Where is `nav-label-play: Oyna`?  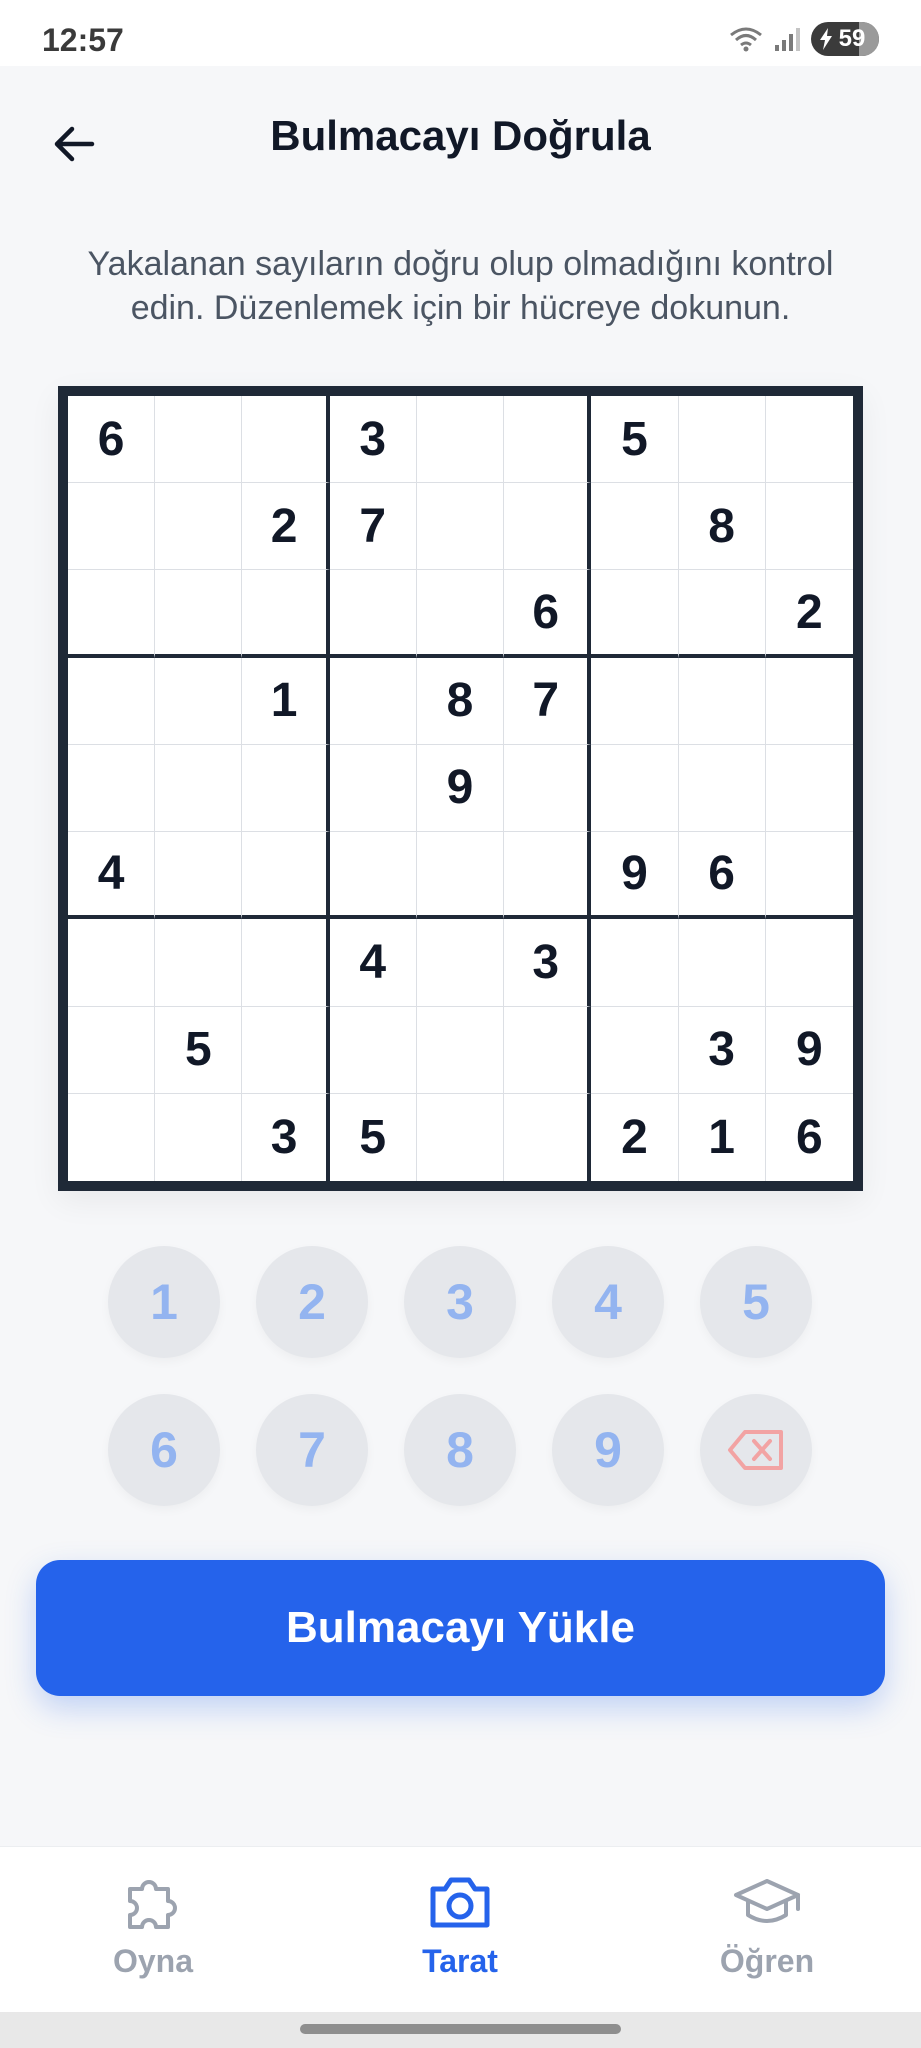
nav-label-play: Oyna is located at coordinates (153, 1961).